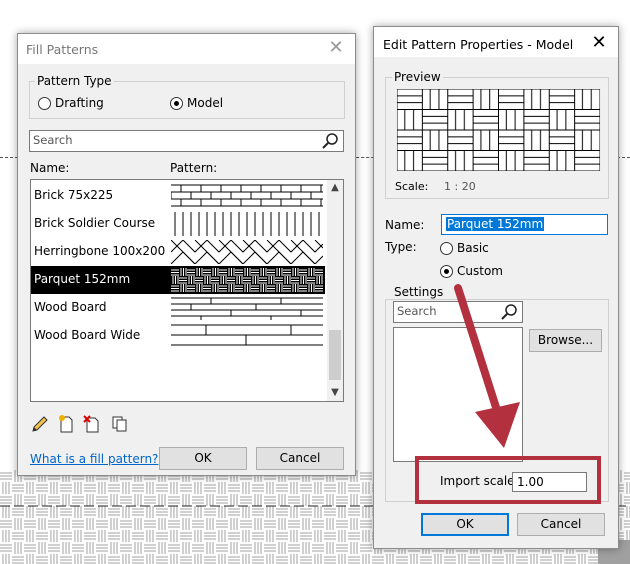 This screenshot has width=630, height=564. I want to click on radio-drafting: Drafting, so click(71, 103).